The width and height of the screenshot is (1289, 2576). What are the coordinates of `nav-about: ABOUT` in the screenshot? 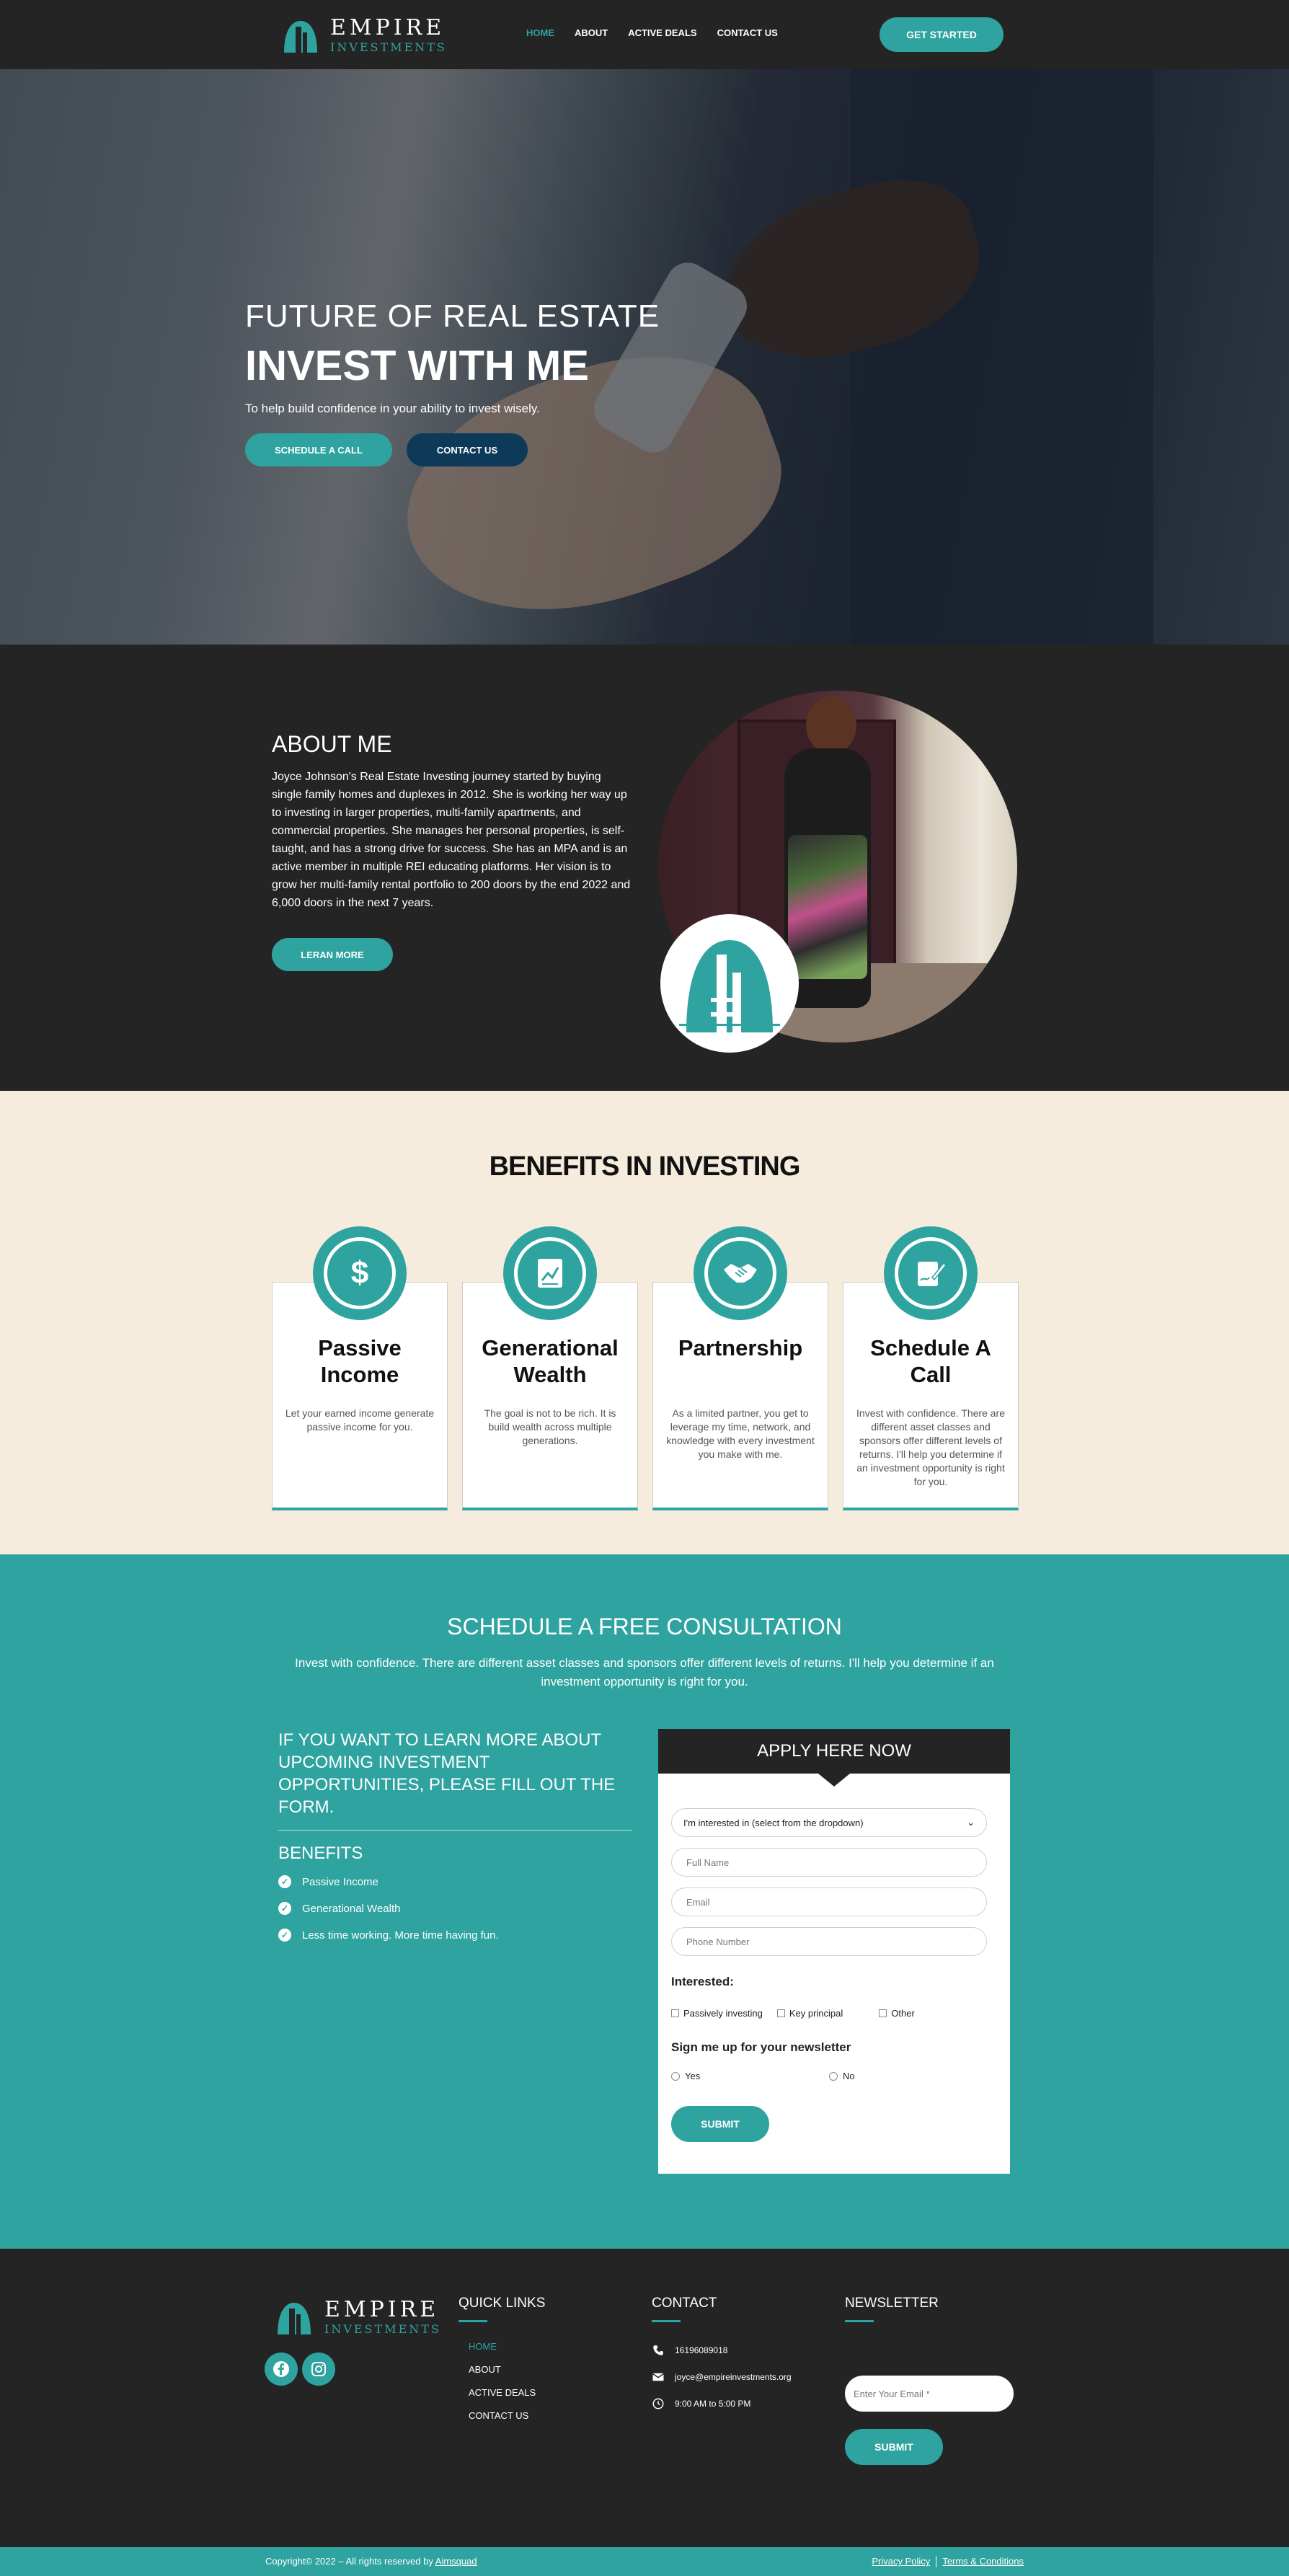 It's located at (591, 32).